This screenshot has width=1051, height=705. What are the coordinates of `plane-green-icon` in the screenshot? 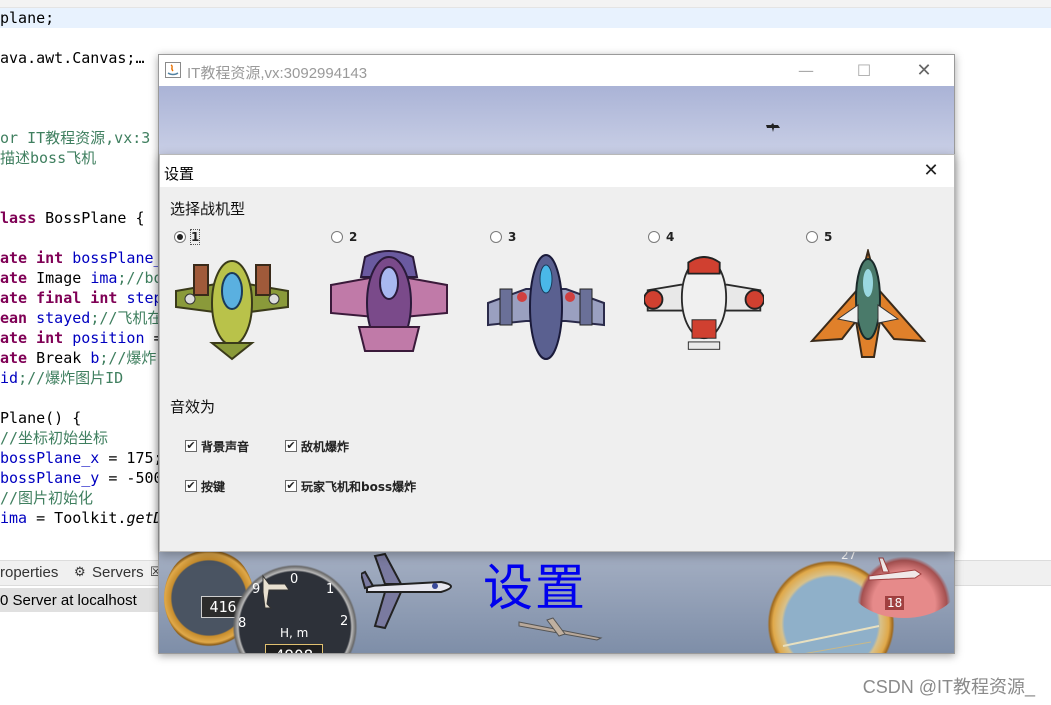 It's located at (232, 307).